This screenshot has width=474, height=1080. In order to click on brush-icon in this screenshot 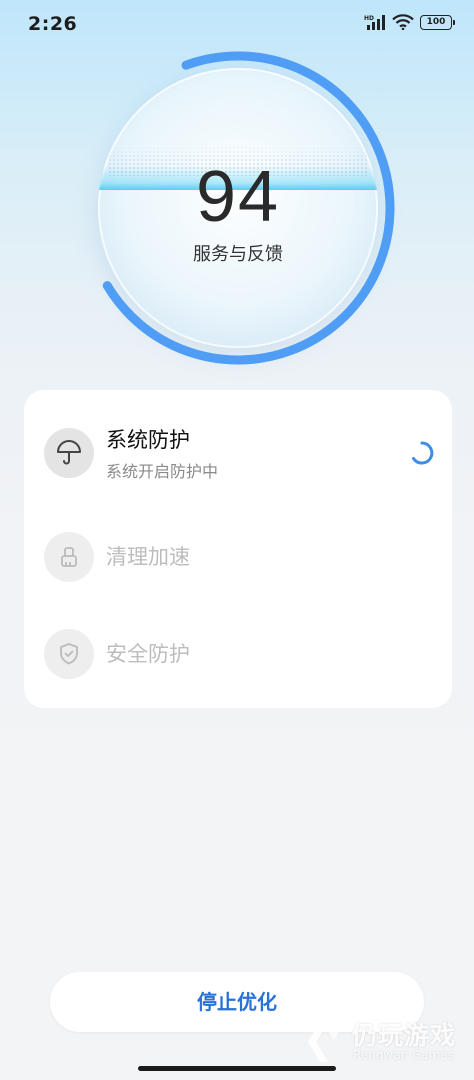, I will do `click(69, 557)`.